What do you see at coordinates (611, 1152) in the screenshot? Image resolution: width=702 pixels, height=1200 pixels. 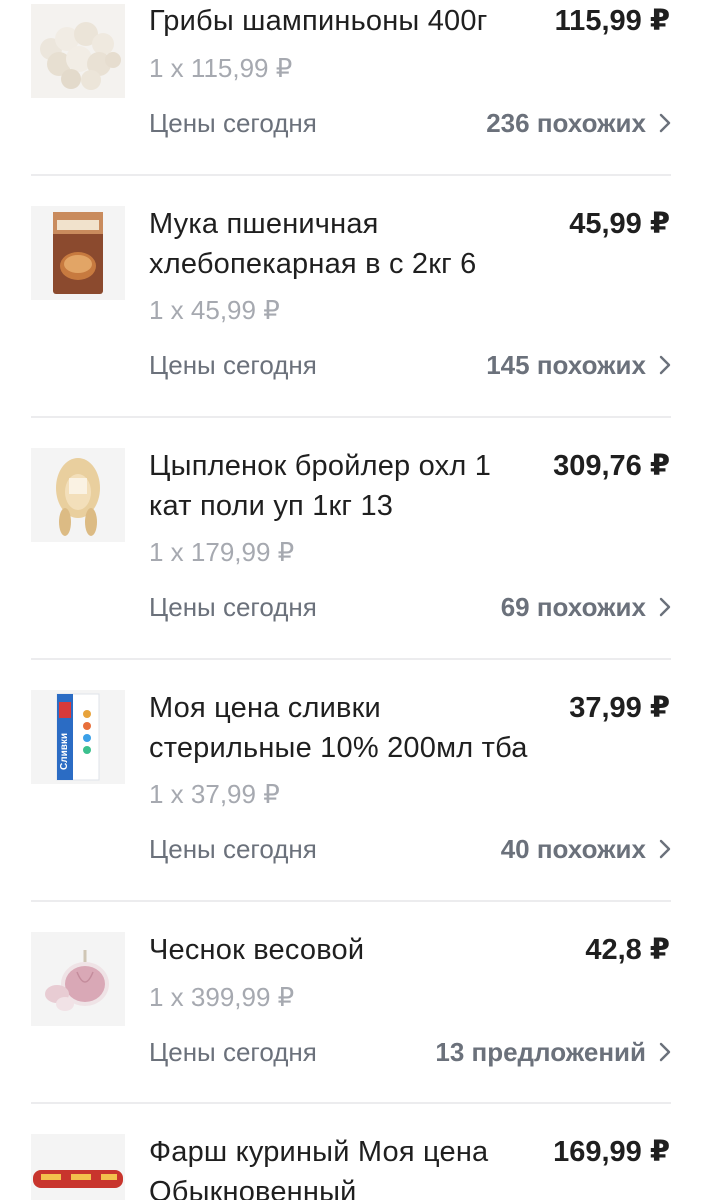 I see `product-price: 169,99 ₽` at bounding box center [611, 1152].